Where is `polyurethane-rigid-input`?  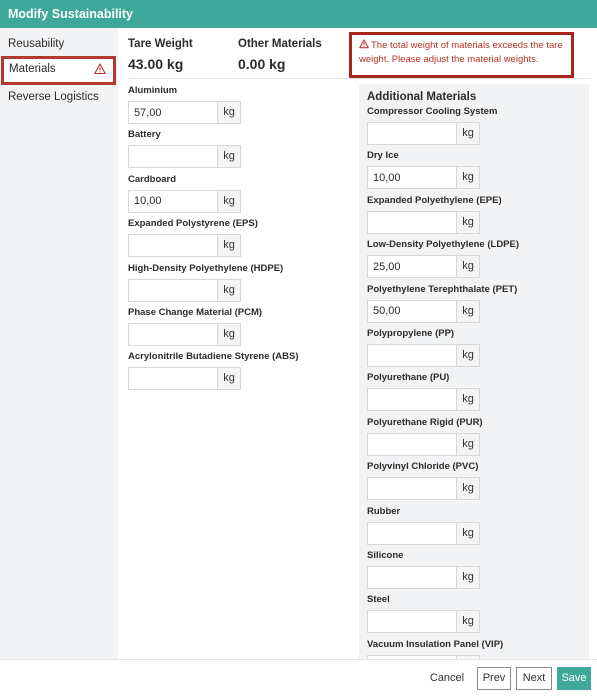 polyurethane-rigid-input is located at coordinates (412, 444).